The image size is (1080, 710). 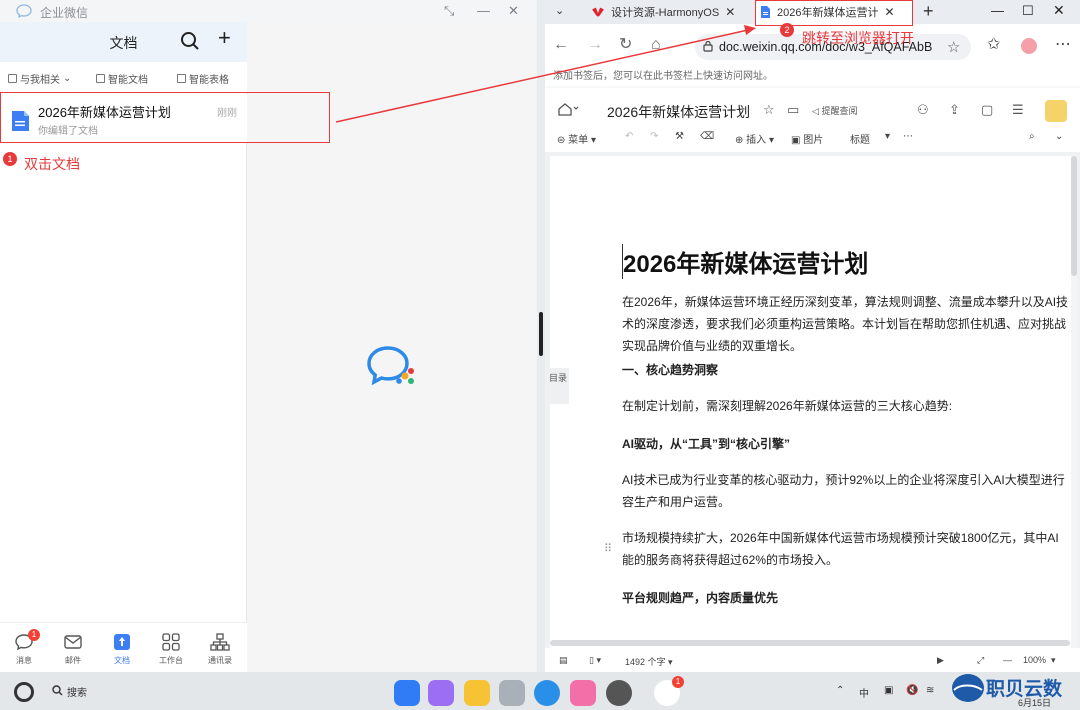 What do you see at coordinates (619, 693) in the screenshot?
I see `settings-icon` at bounding box center [619, 693].